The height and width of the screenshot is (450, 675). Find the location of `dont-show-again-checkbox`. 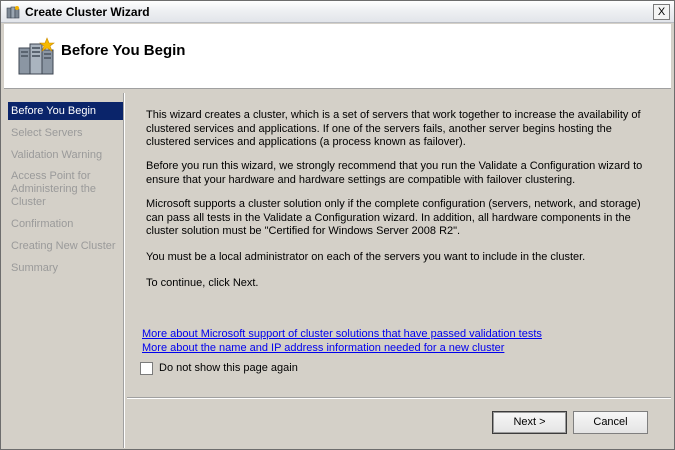

dont-show-again-checkbox is located at coordinates (146, 368).